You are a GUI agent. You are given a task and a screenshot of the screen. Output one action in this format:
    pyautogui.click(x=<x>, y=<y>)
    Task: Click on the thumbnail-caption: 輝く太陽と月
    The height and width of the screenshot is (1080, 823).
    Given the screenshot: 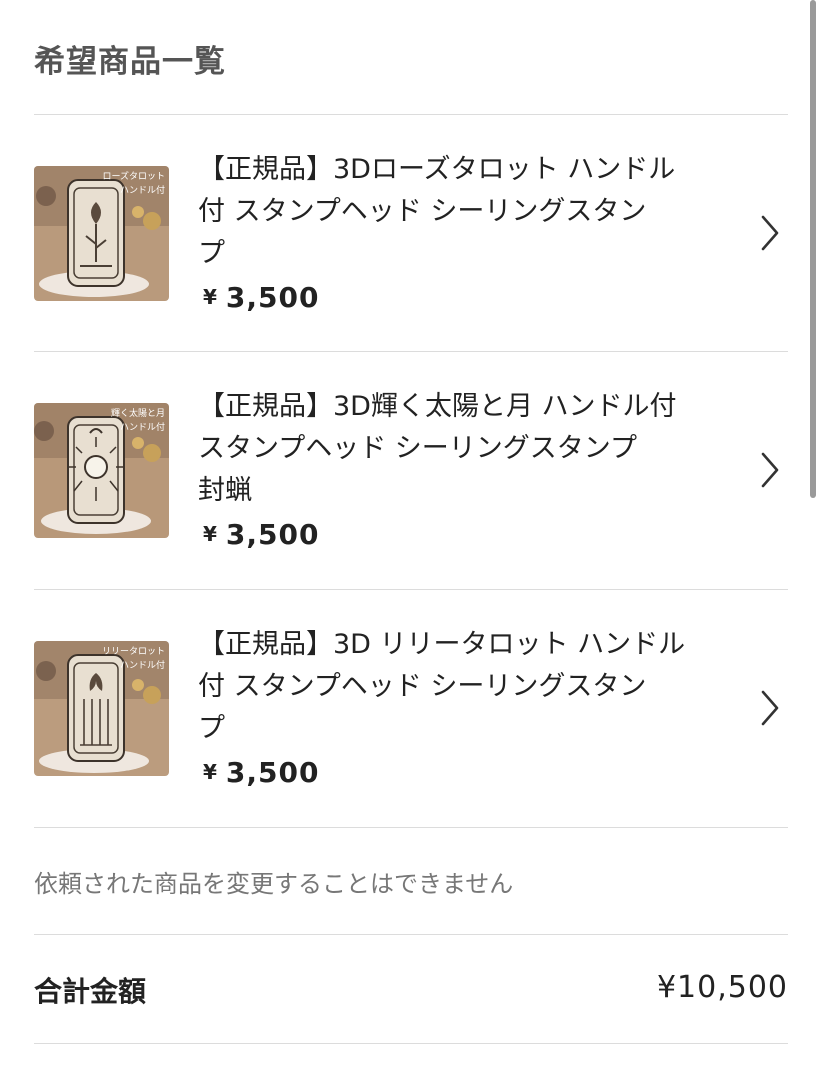 What is the action you would take?
    pyautogui.click(x=137, y=414)
    